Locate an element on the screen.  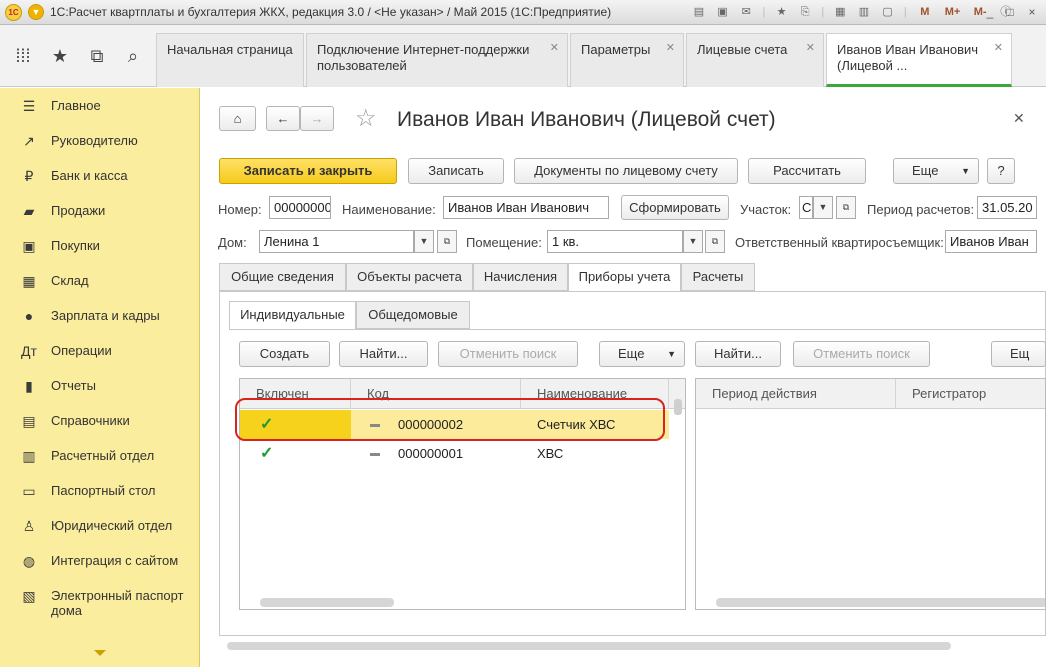
sidebar-item-bank: ₽ Банк и касса is located at coordinates (100, 175).